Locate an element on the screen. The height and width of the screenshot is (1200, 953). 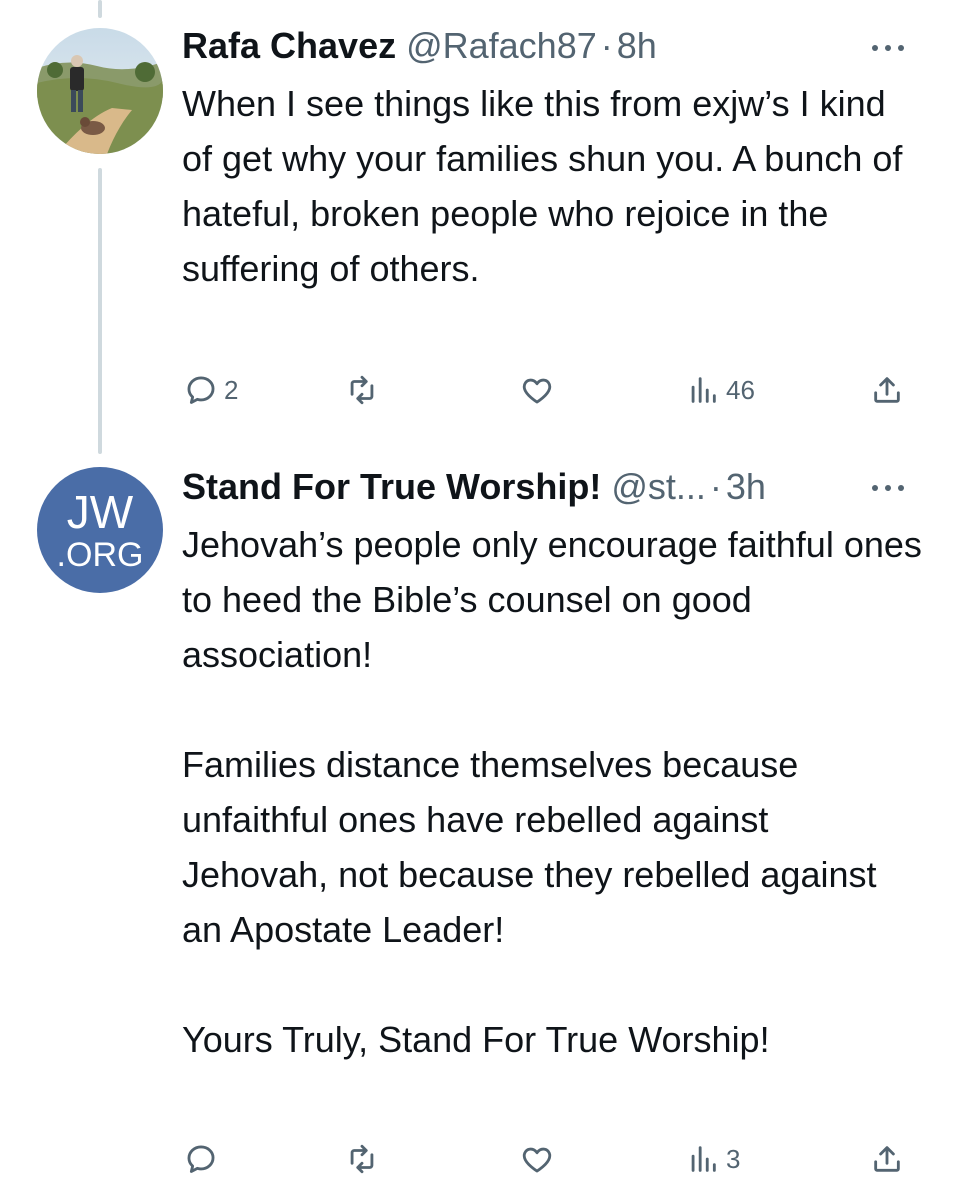
tweet-header: Rafa Chavez @Rafach87 · 8h is located at coordinates (419, 46).